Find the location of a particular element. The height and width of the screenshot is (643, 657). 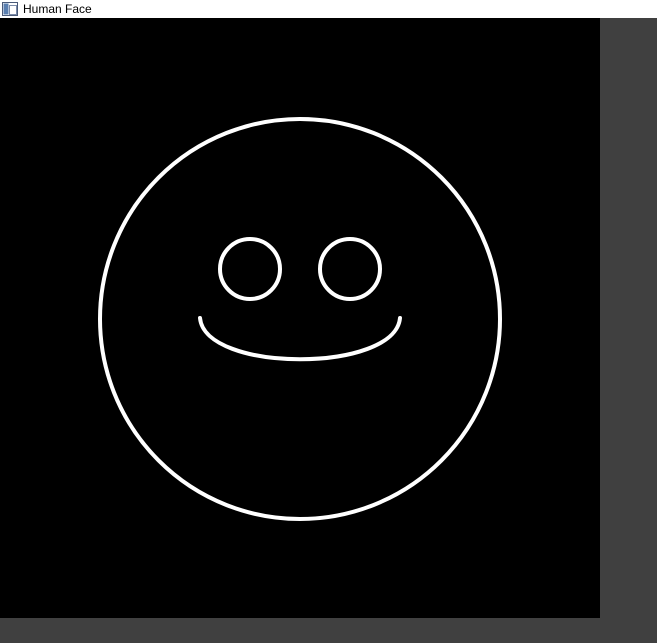

window-title: Human Face is located at coordinates (57, 9).